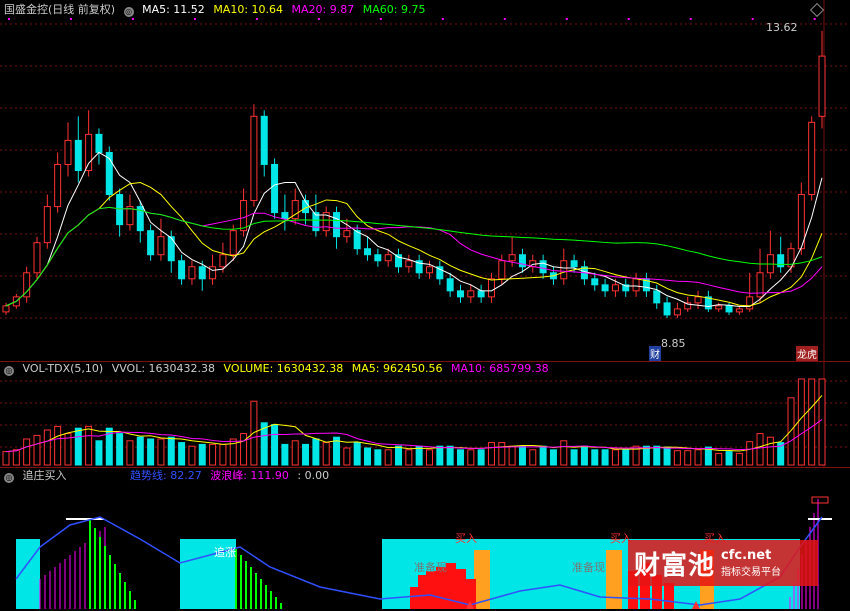  What do you see at coordinates (249, 475) in the screenshot?
I see `wave-value: 波浪峰: 111.90` at bounding box center [249, 475].